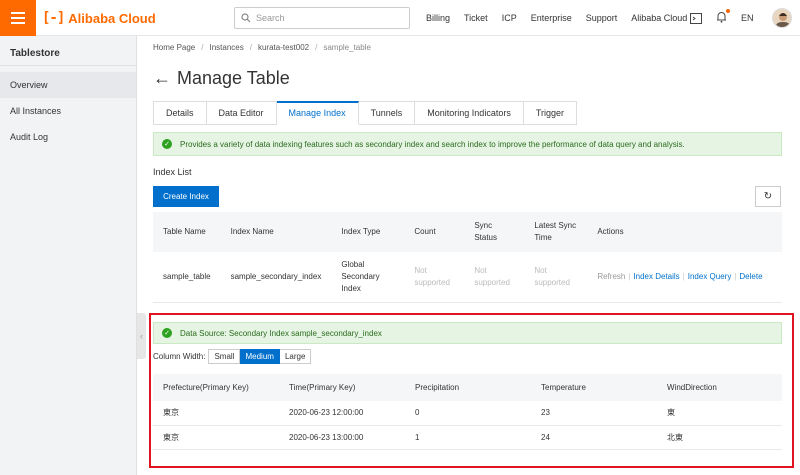 The width and height of the screenshot is (800, 475). I want to click on column-header: Latest Sync Time, so click(556, 232).